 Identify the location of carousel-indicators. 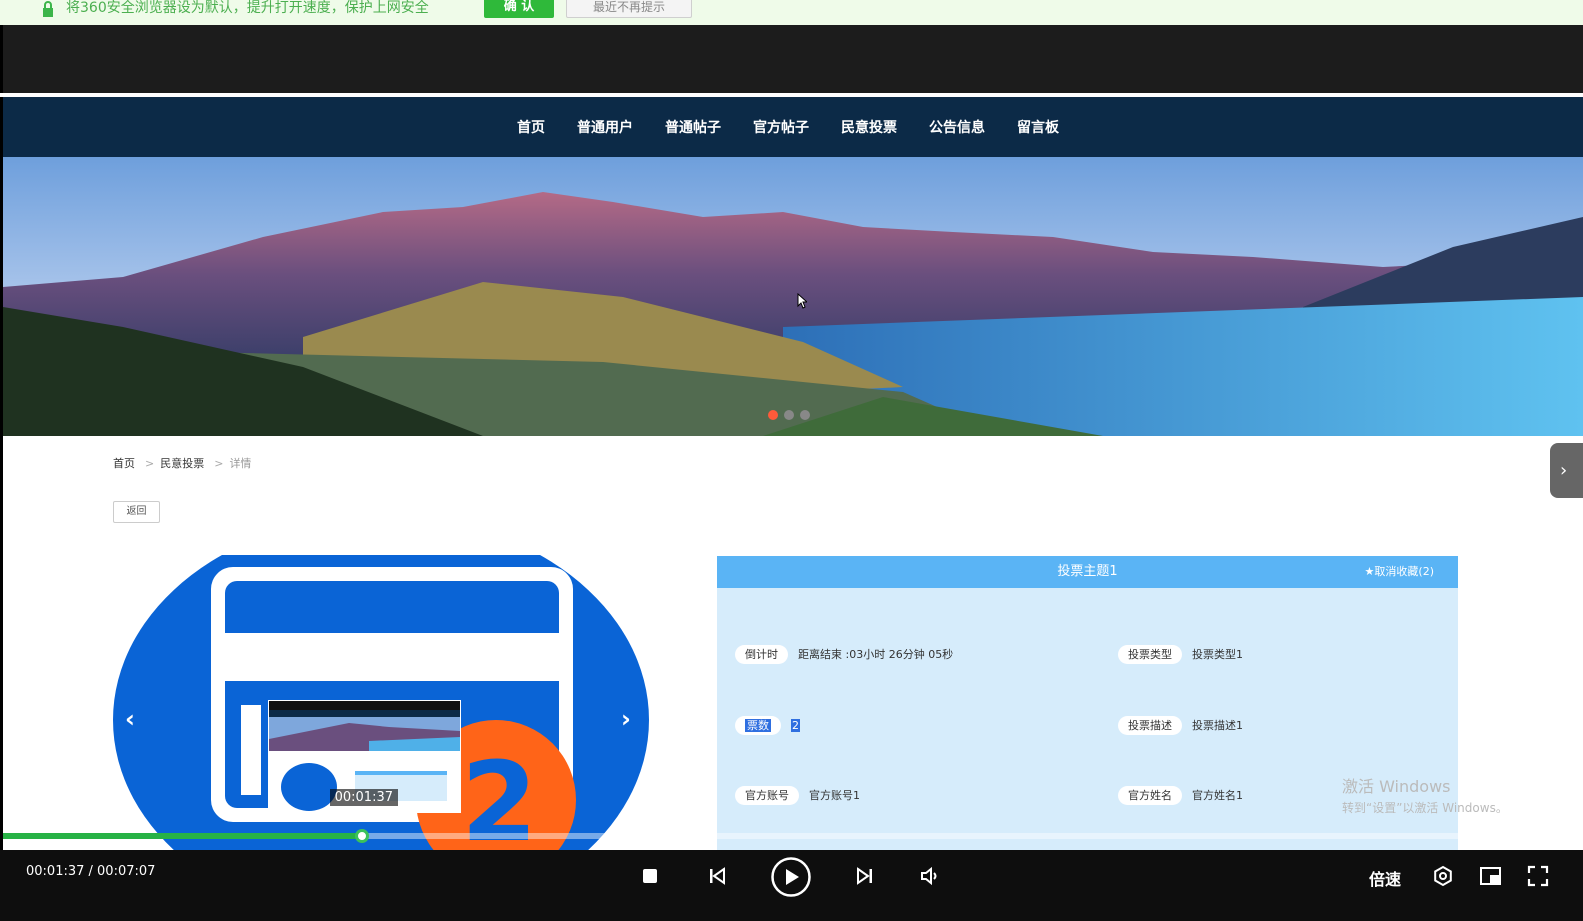
(789, 415).